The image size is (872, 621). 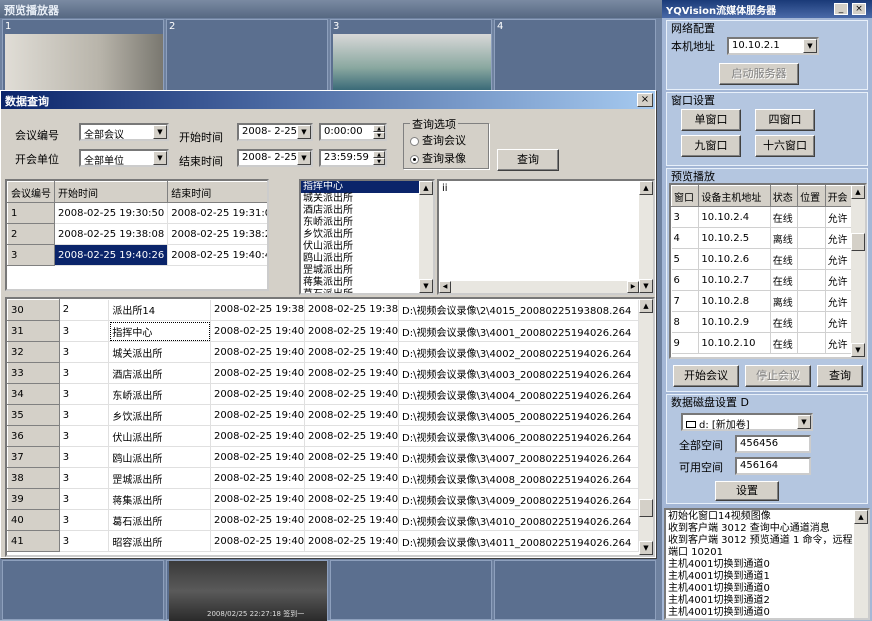 I want to click on unit-label: 开会单位, so click(x=37, y=159).